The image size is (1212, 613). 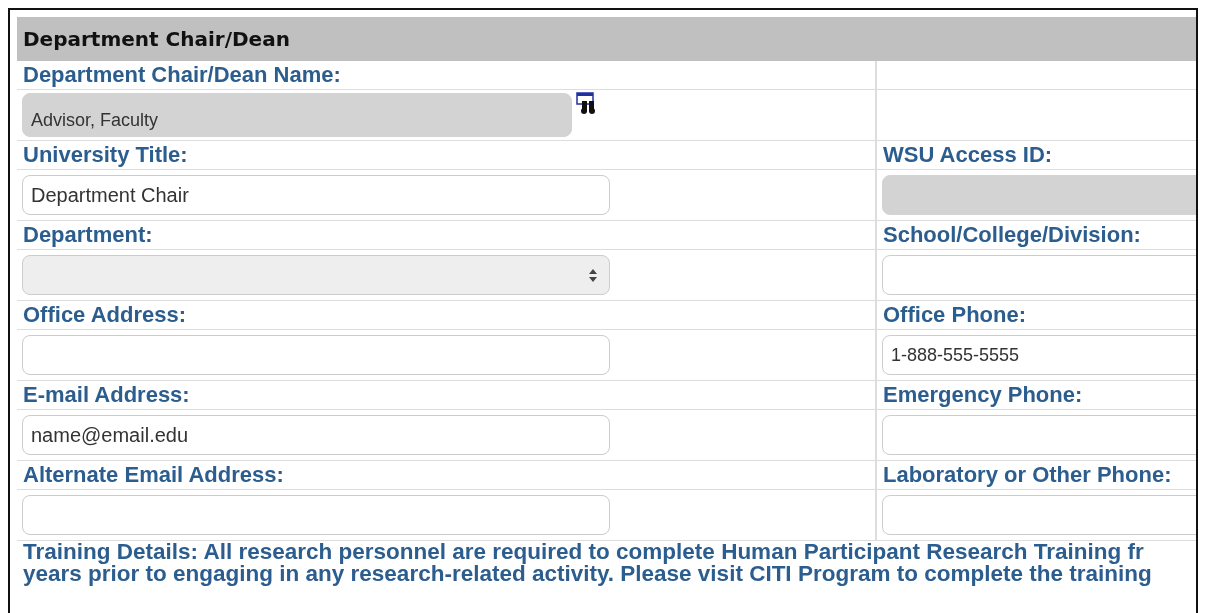 I want to click on field-label: Laboratory or Other Phone:, so click(x=1027, y=475).